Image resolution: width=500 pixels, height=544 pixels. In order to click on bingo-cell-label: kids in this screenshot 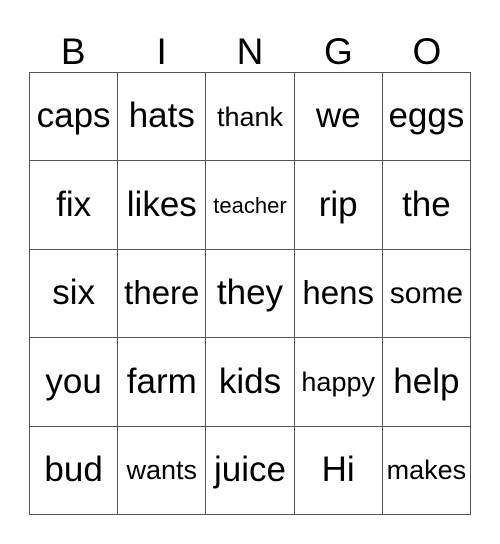, I will do `click(250, 381)`.